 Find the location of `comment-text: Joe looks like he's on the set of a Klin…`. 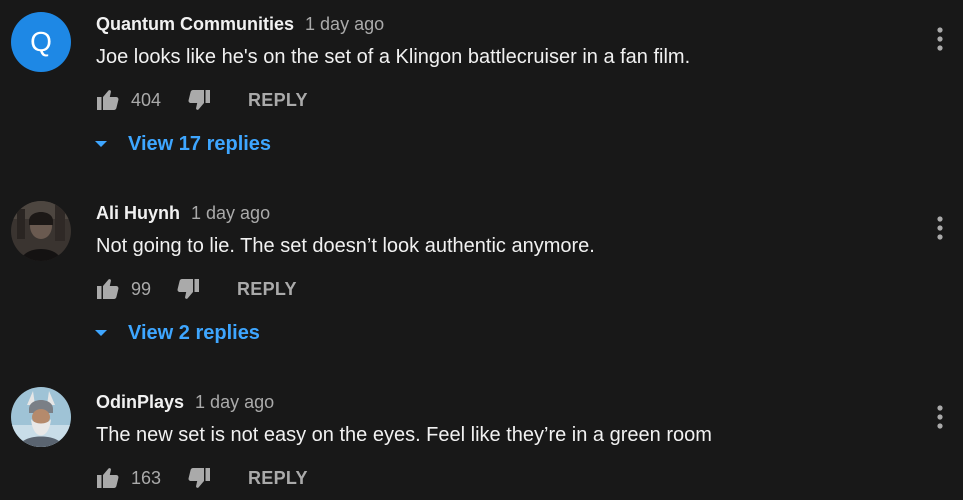

comment-text: Joe looks like he's on the set of a Klin… is located at coordinates (393, 57).